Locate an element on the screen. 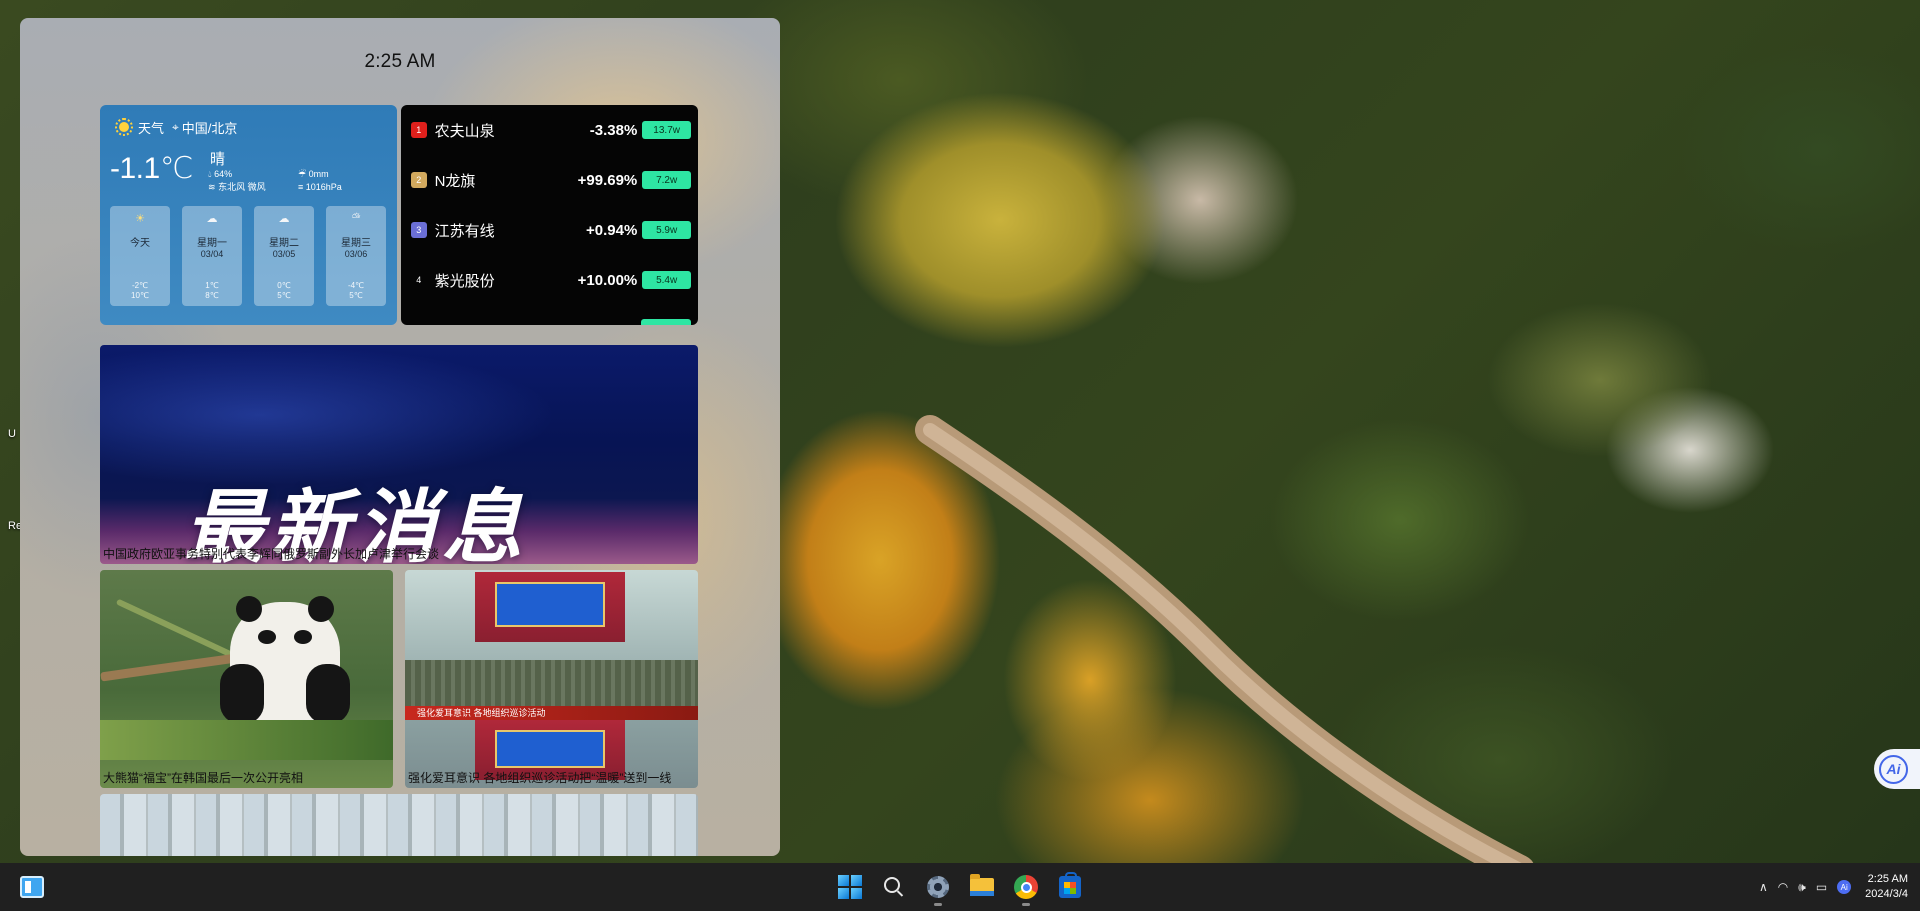 The height and width of the screenshot is (911, 1920). stock-row: 1 农夫山泉 -3.38% 13.7w is located at coordinates (551, 130).